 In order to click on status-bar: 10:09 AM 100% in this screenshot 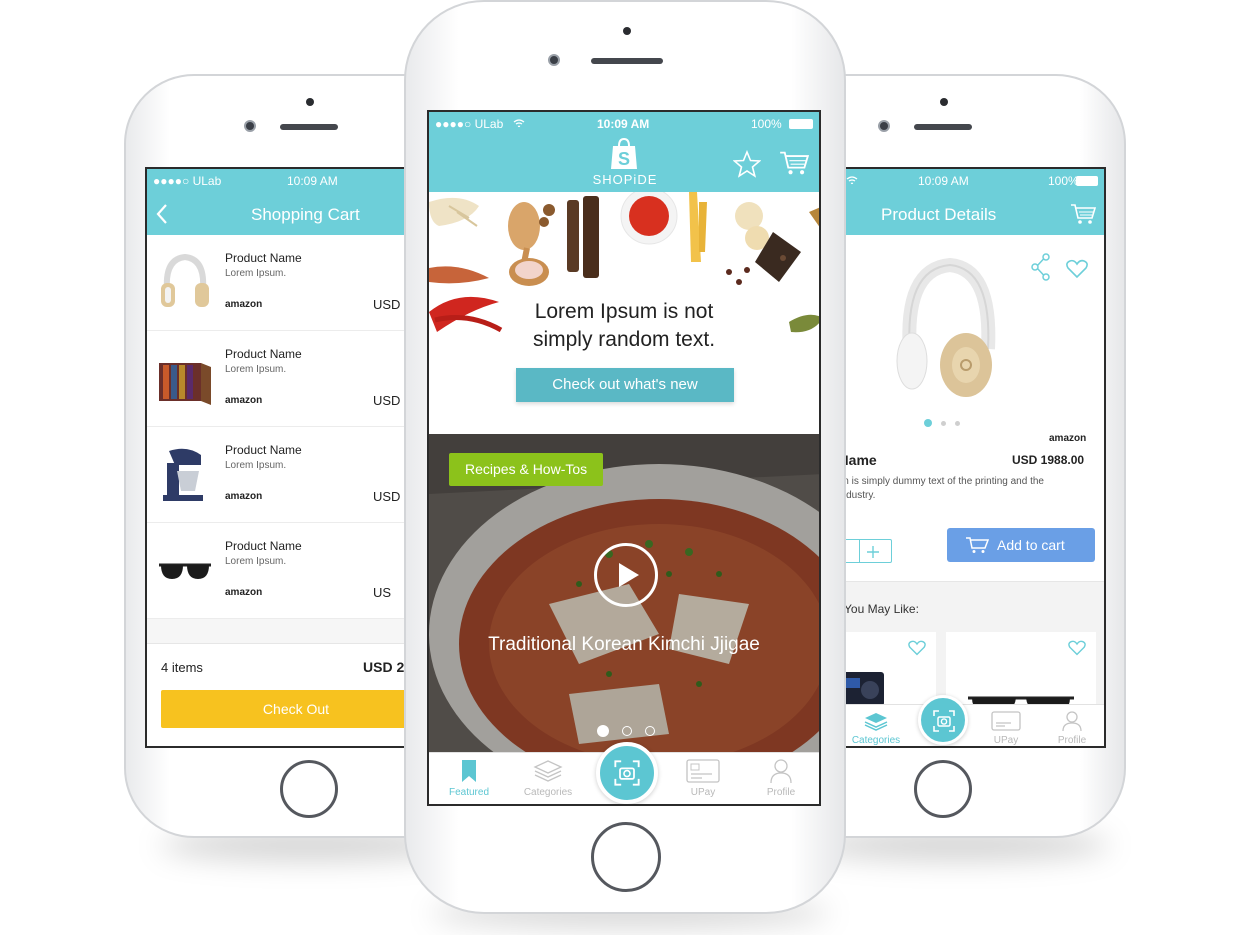, I will do `click(967, 181)`.